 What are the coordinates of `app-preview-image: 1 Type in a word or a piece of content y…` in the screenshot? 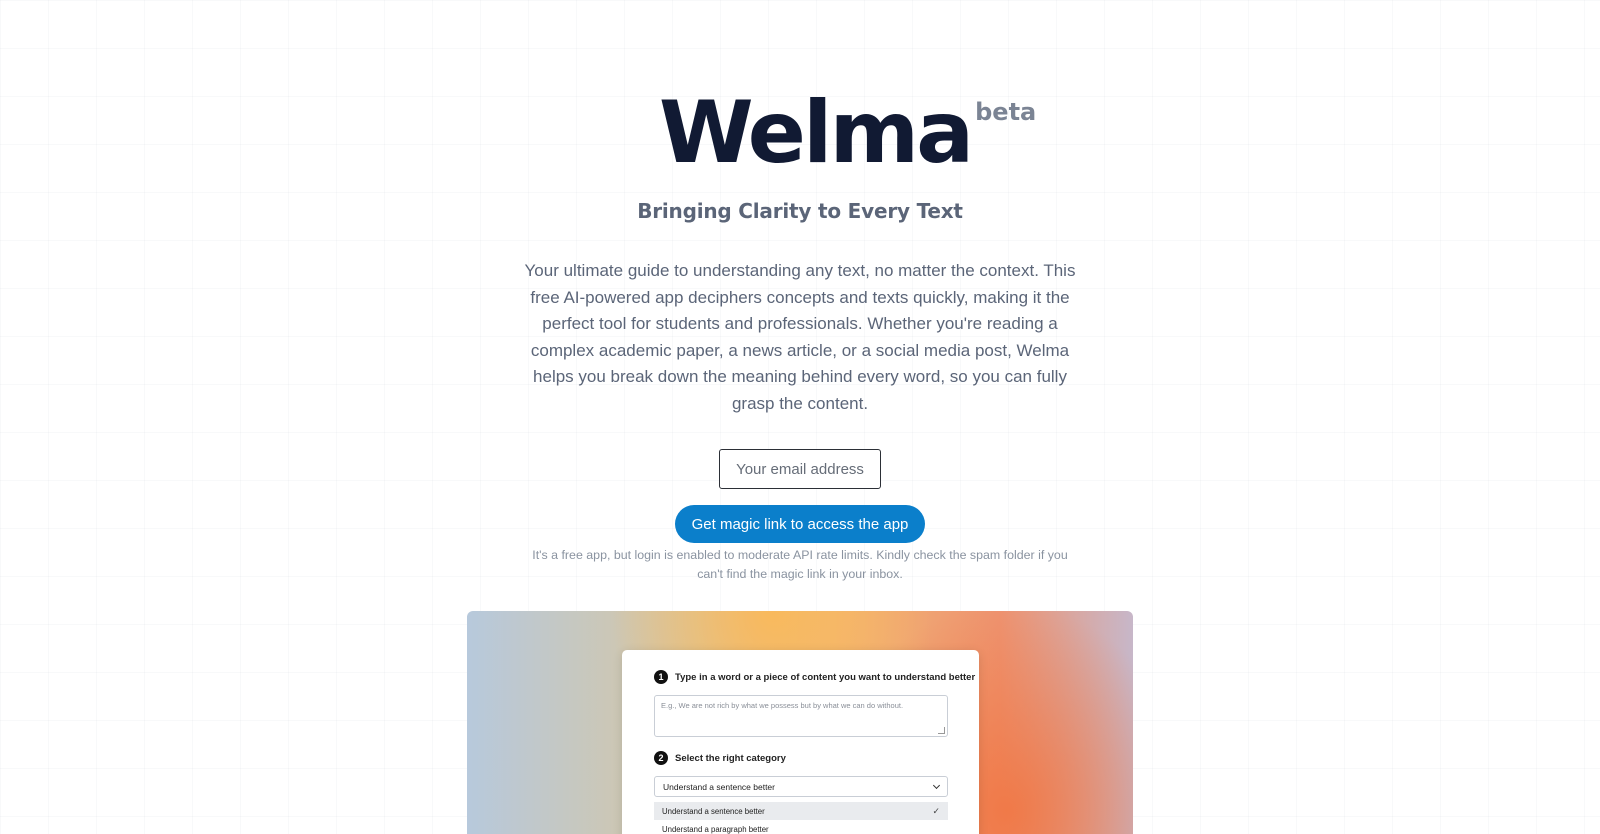 It's located at (800, 722).